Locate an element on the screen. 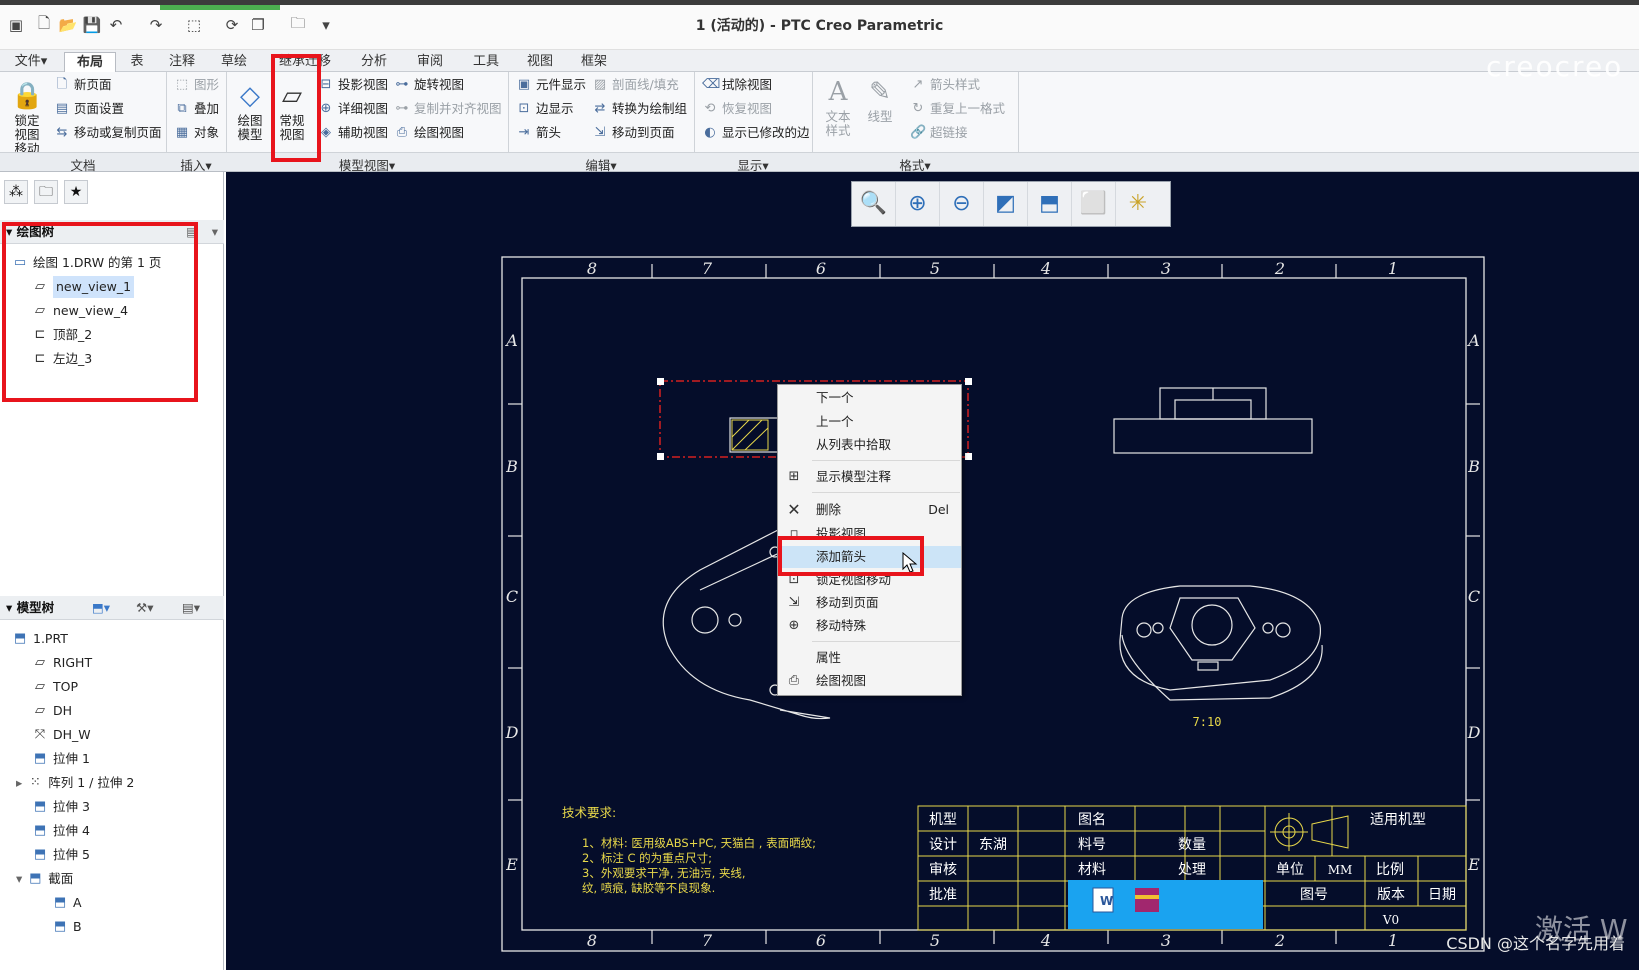 The image size is (1639, 970). tb-designer: 东湖 is located at coordinates (993, 845).